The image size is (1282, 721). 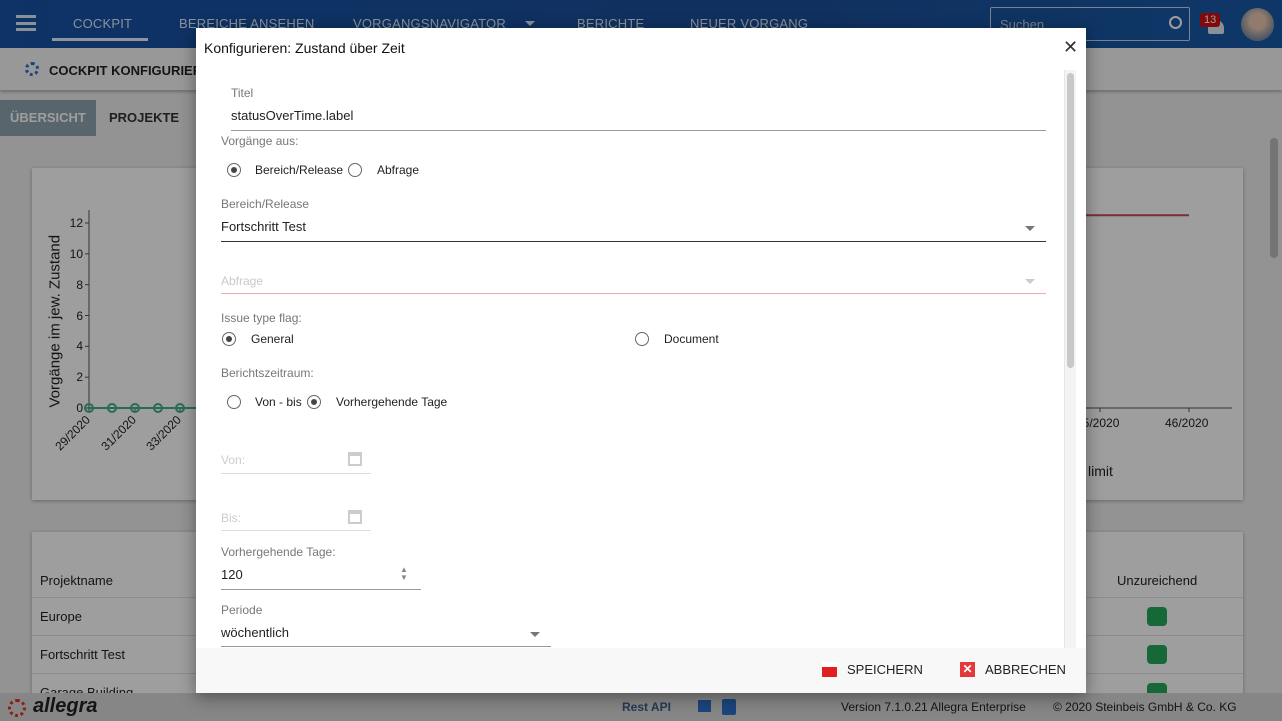 What do you see at coordinates (304, 48) in the screenshot?
I see `dialog-title: Konfigurieren: Zustand über Zeit` at bounding box center [304, 48].